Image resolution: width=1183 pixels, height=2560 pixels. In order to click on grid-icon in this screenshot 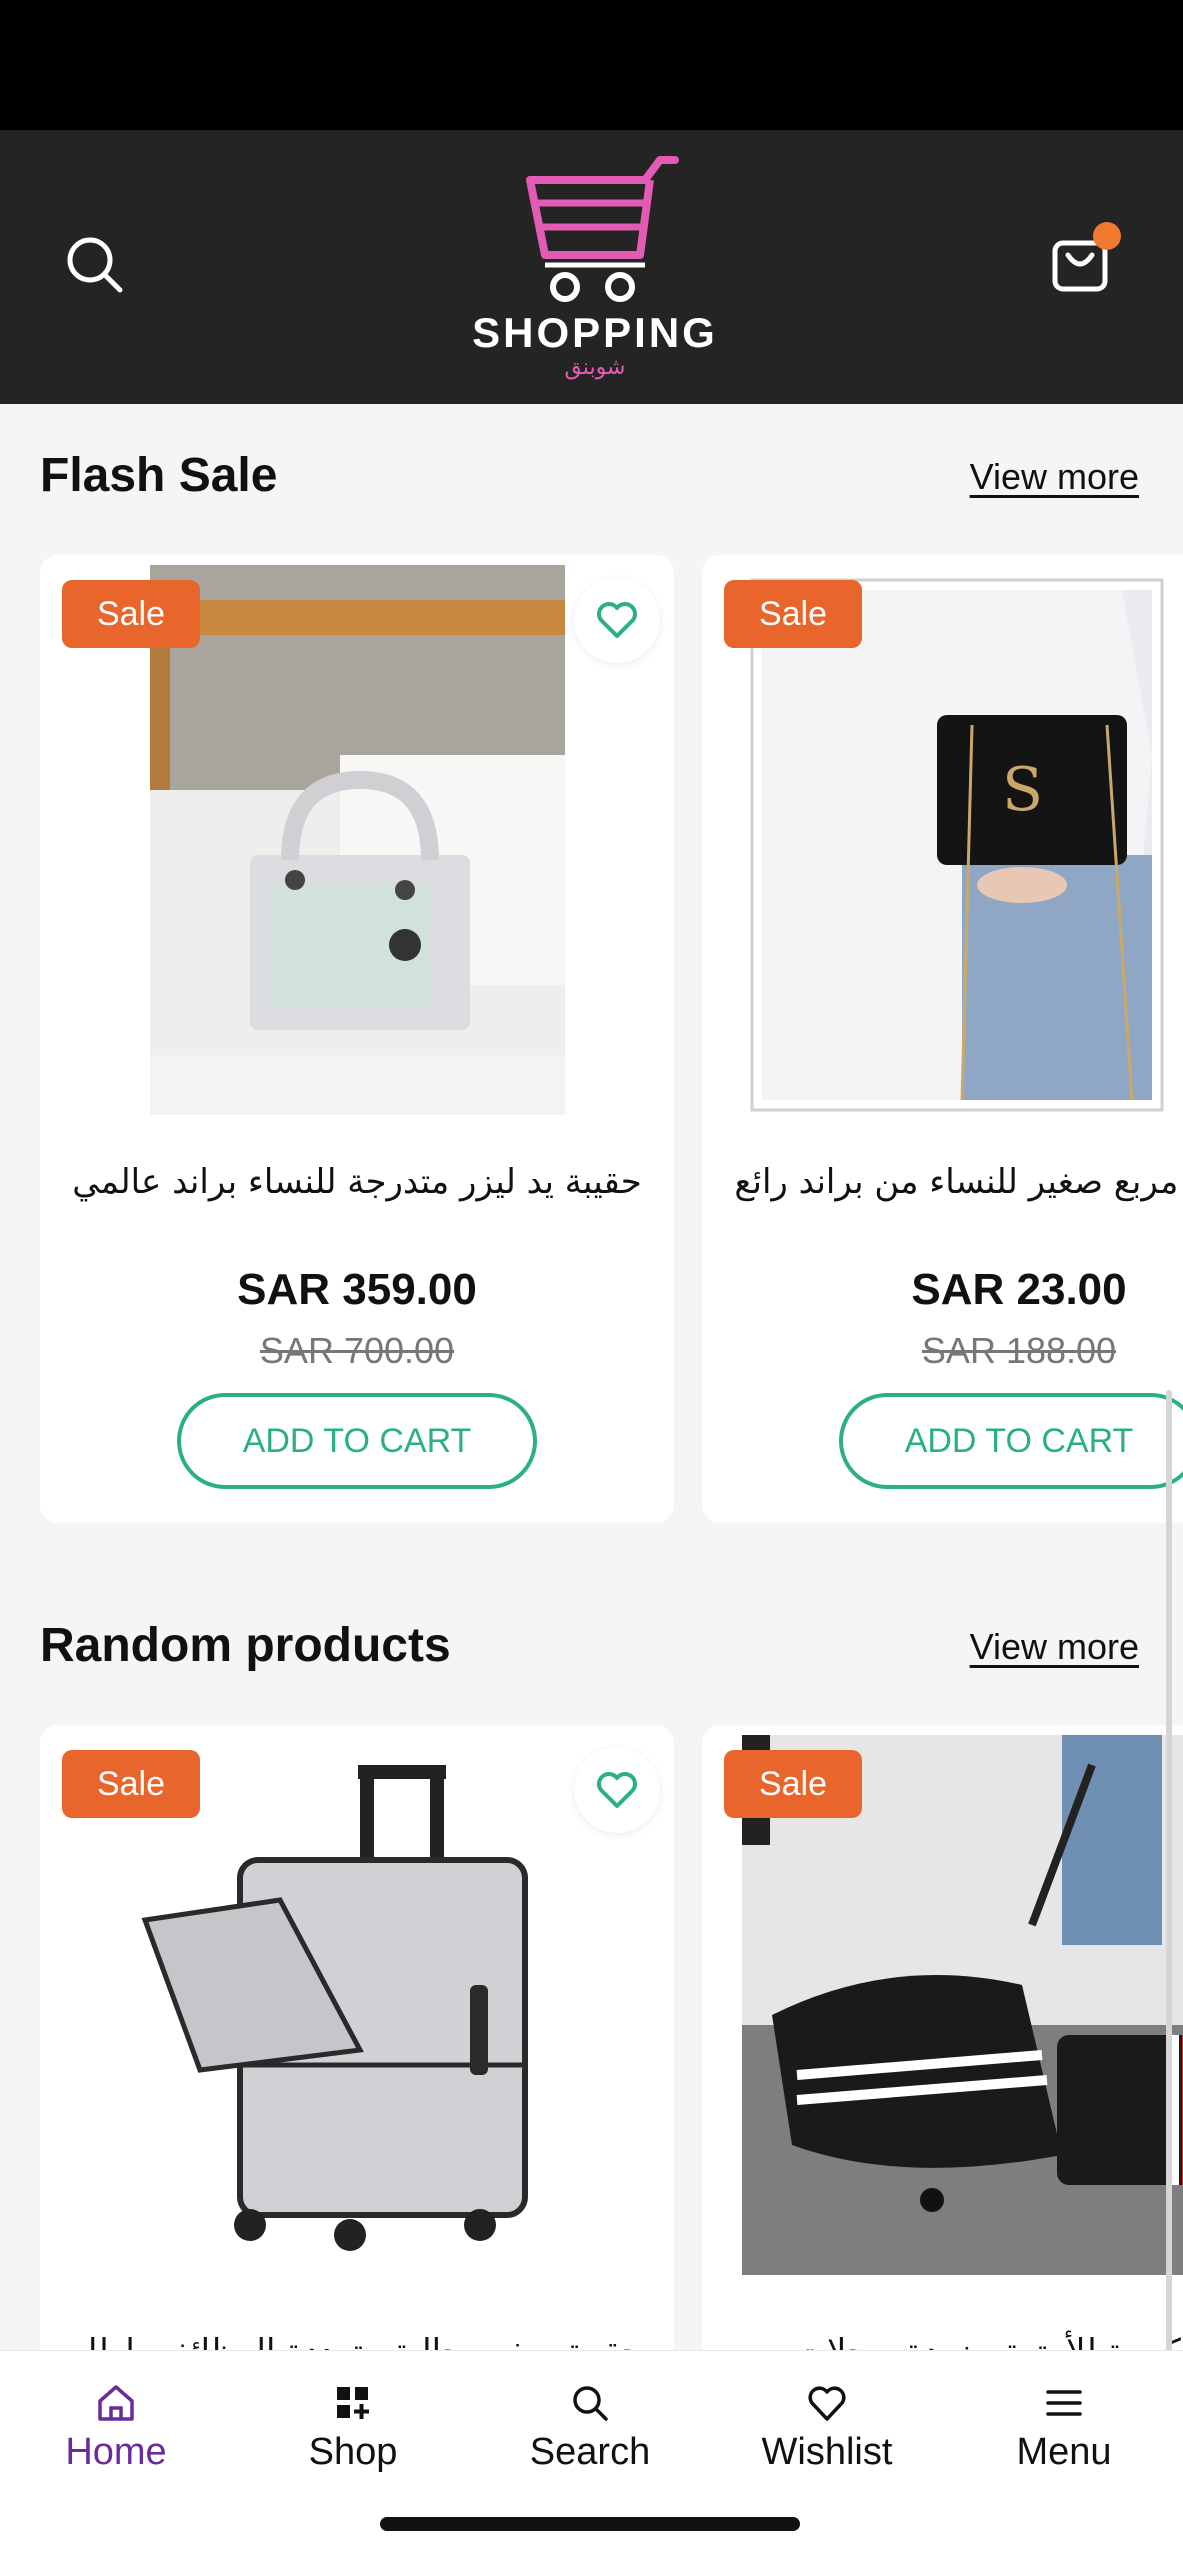, I will do `click(353, 2403)`.